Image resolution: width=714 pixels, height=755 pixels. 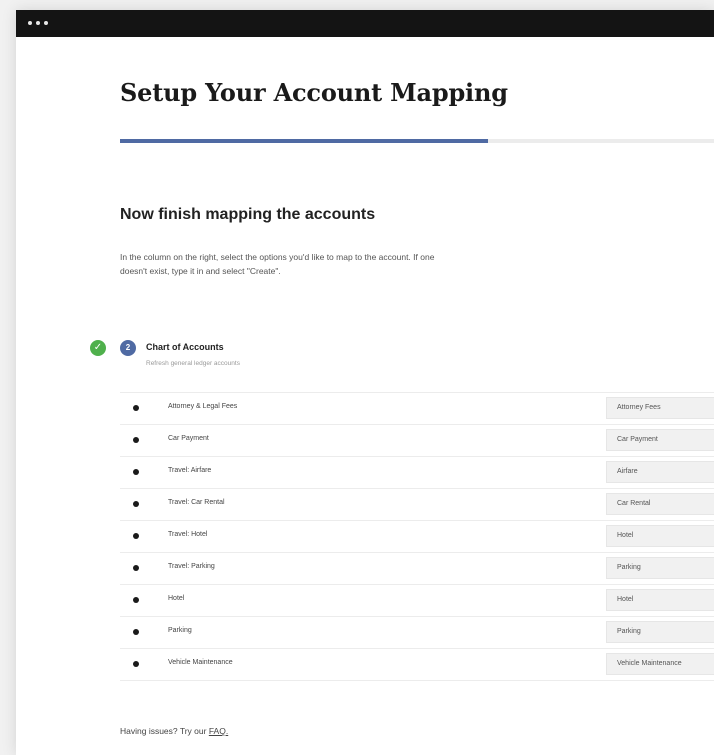 I want to click on window-controls, so click(x=38, y=23).